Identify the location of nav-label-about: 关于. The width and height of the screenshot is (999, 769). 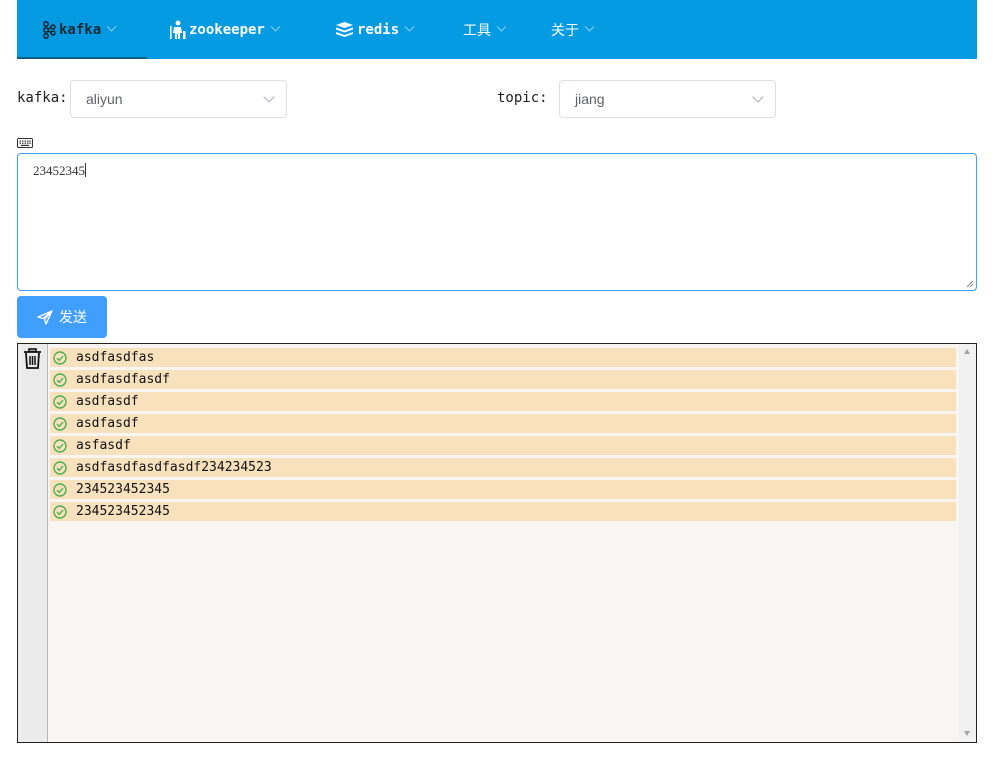
(565, 29).